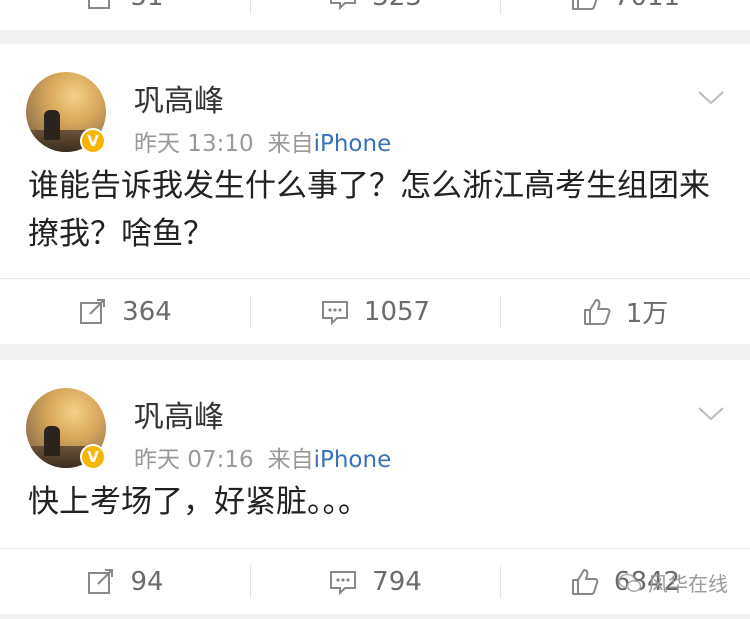 The width and height of the screenshot is (750, 619). I want to click on repost-count: 364, so click(147, 311).